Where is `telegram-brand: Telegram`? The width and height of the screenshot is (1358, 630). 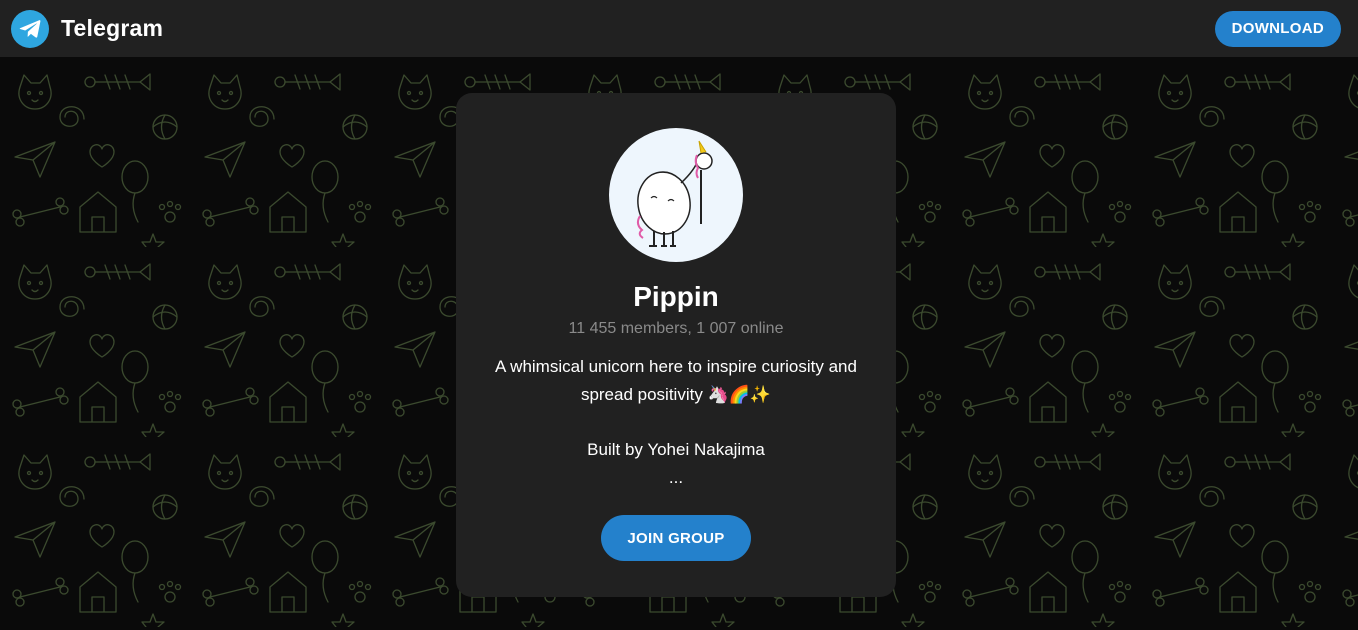 telegram-brand: Telegram is located at coordinates (87, 28).